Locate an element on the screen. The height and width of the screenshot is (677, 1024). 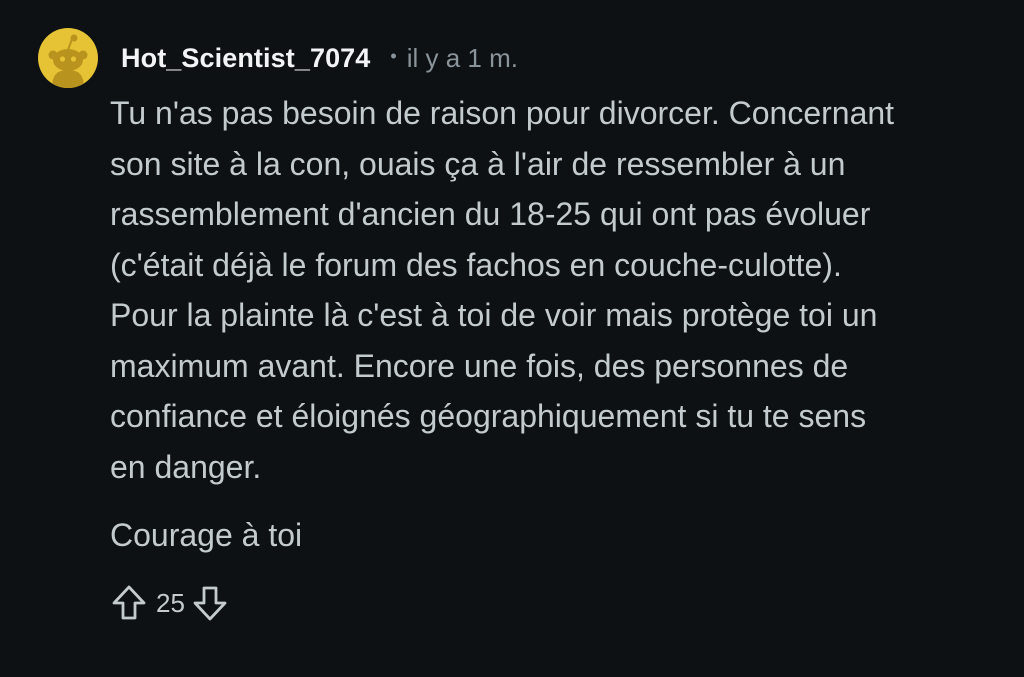
comment-header: Hot_Scientist_7074 • il y a 1 m. is located at coordinates (278, 58).